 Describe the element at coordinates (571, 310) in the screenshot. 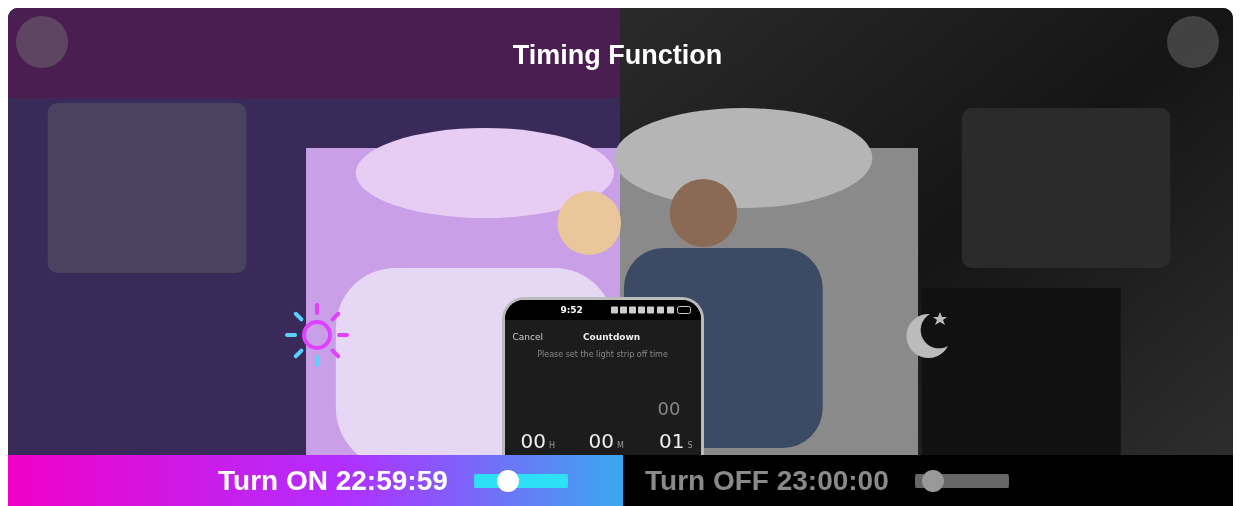

I see `status-time: 9:52` at that location.